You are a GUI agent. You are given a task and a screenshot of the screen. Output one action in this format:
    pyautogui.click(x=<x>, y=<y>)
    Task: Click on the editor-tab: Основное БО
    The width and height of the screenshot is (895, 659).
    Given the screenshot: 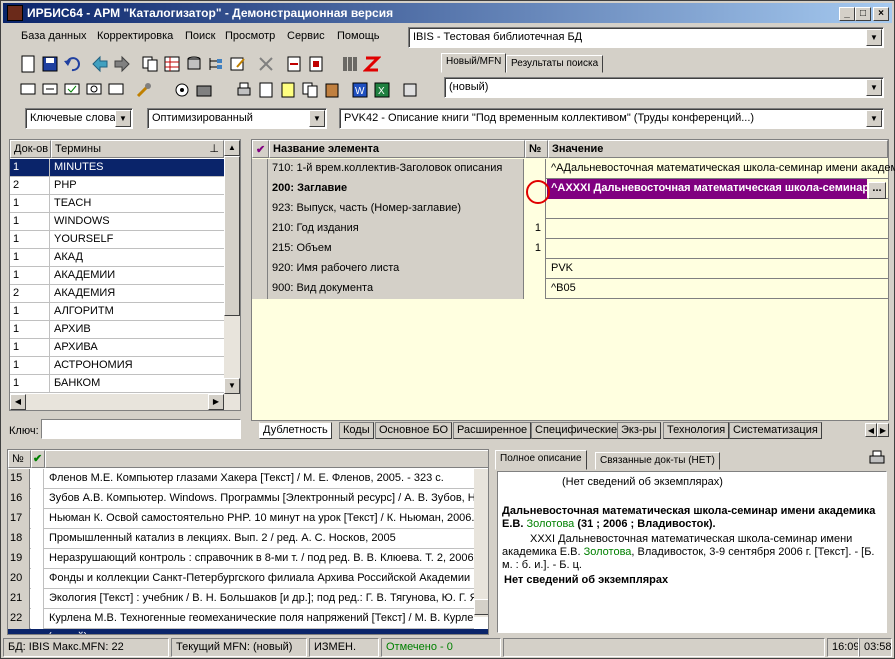 What is the action you would take?
    pyautogui.click(x=414, y=430)
    